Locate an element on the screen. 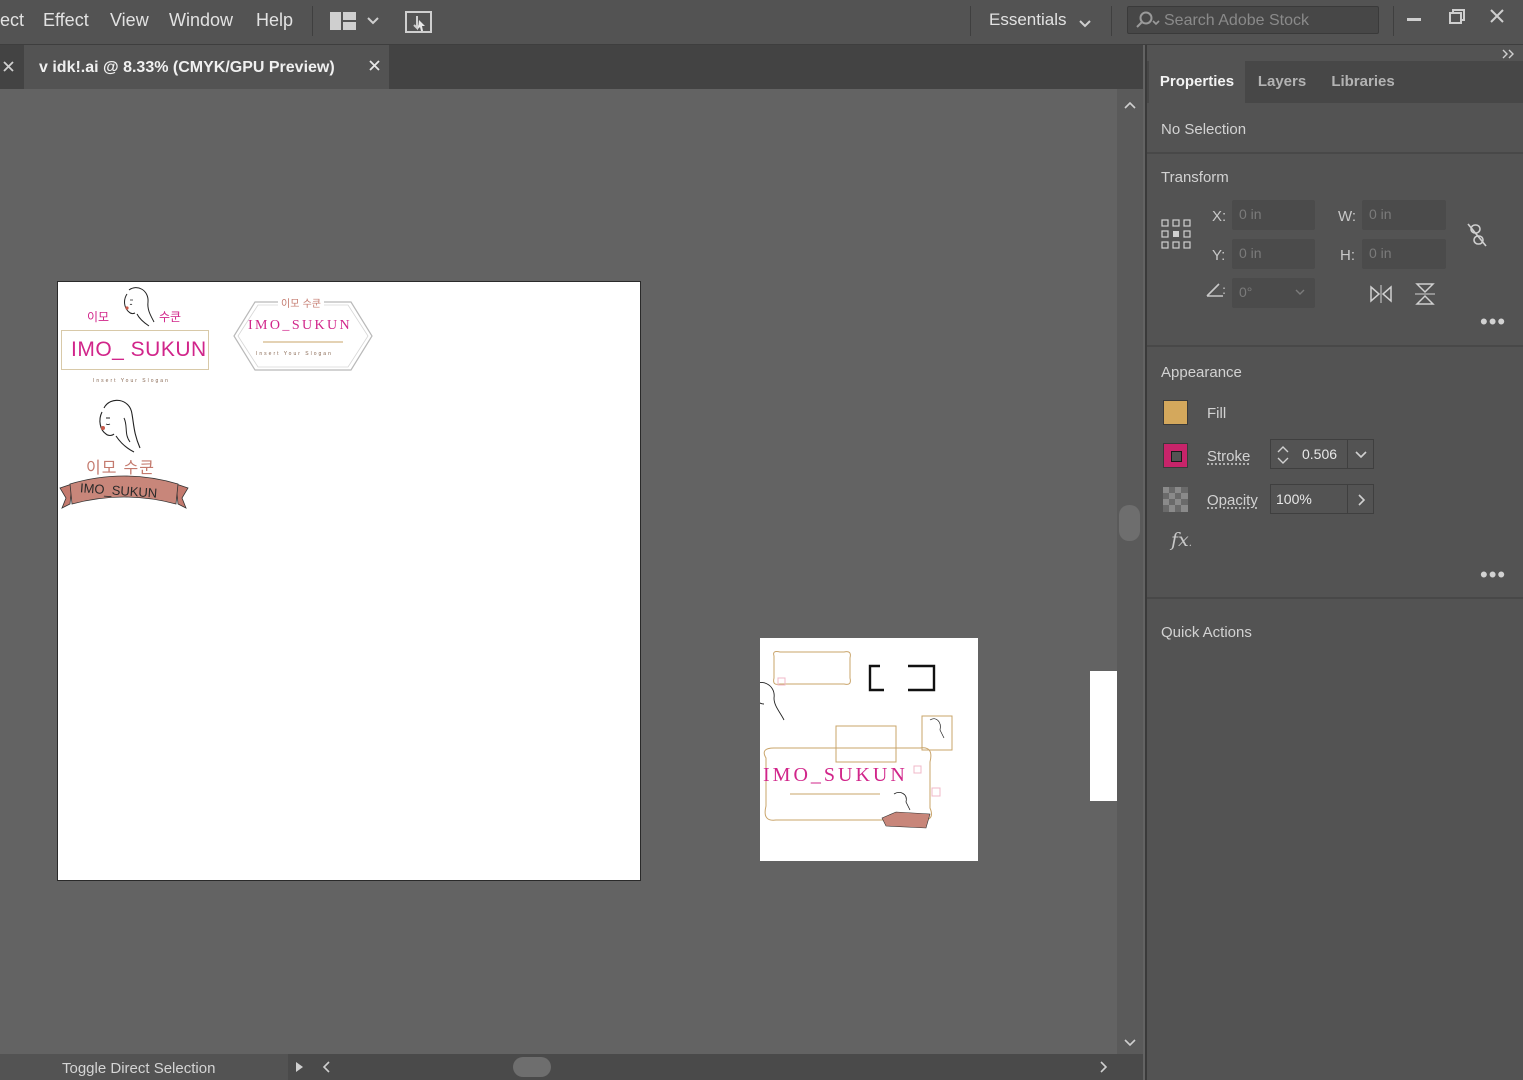 The height and width of the screenshot is (1080, 1523). appearance-section-title: Appearance is located at coordinates (1201, 372).